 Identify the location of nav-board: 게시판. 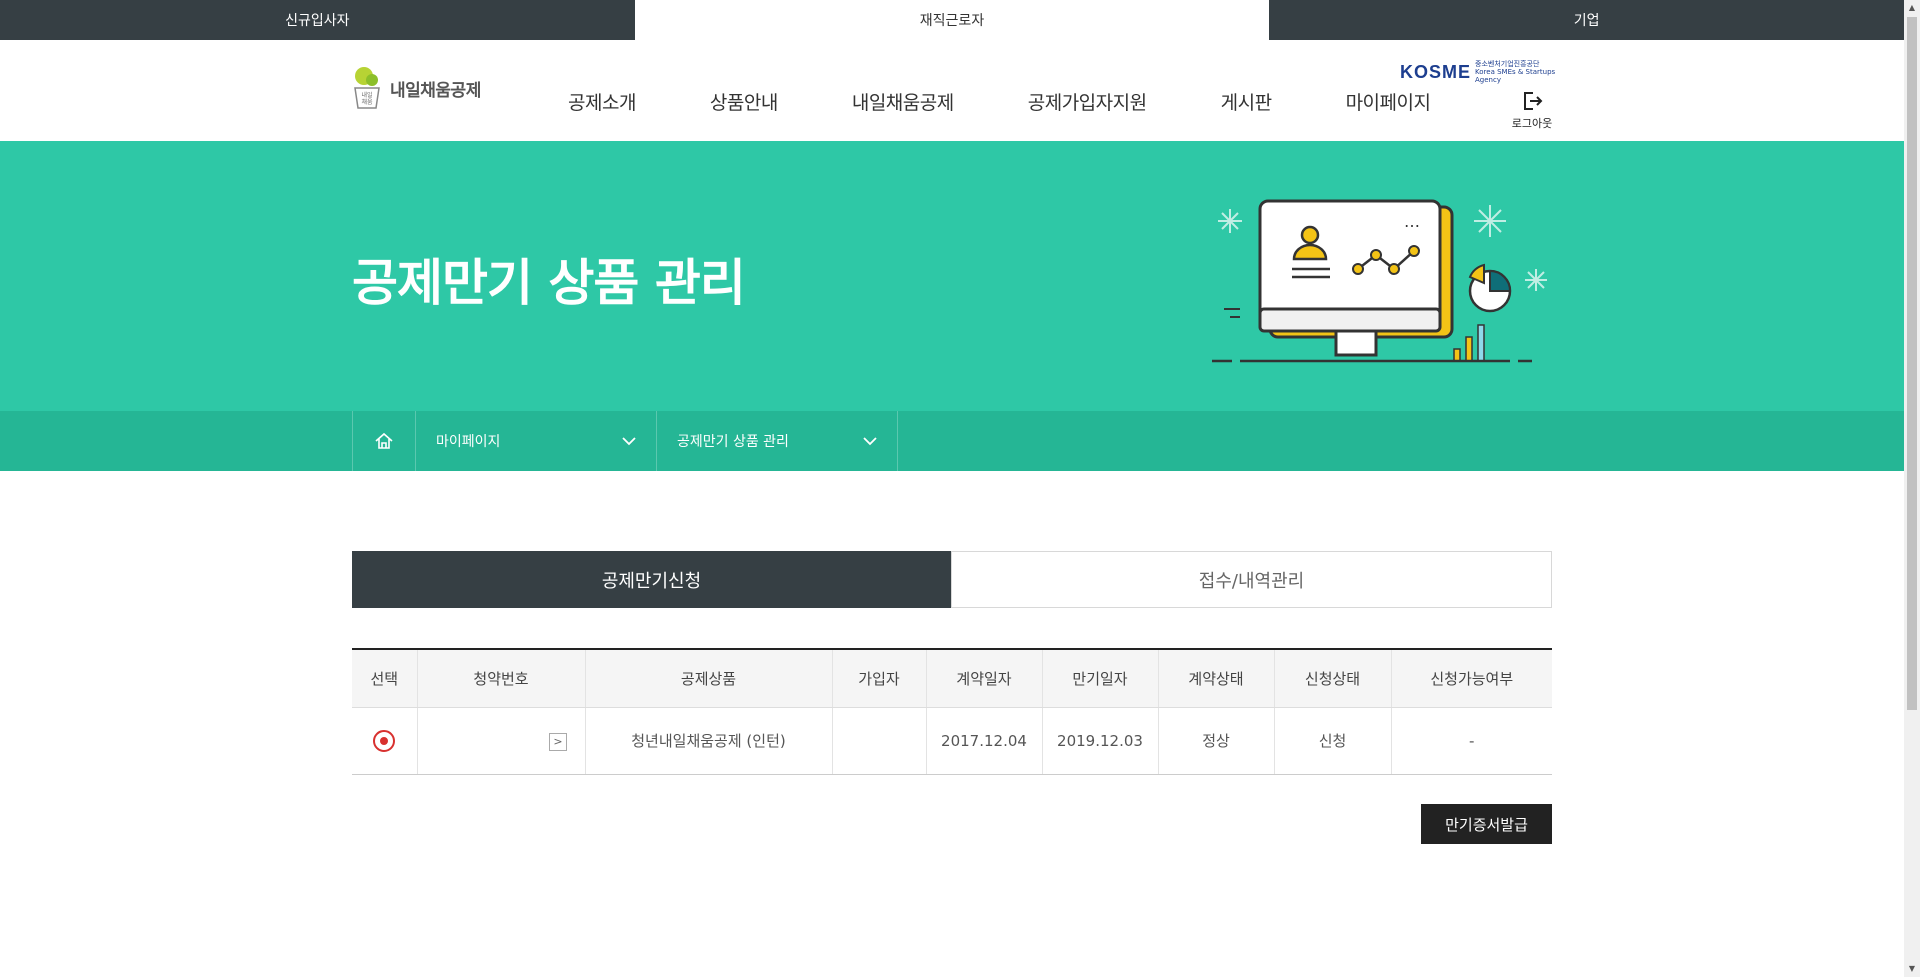
(1246, 101).